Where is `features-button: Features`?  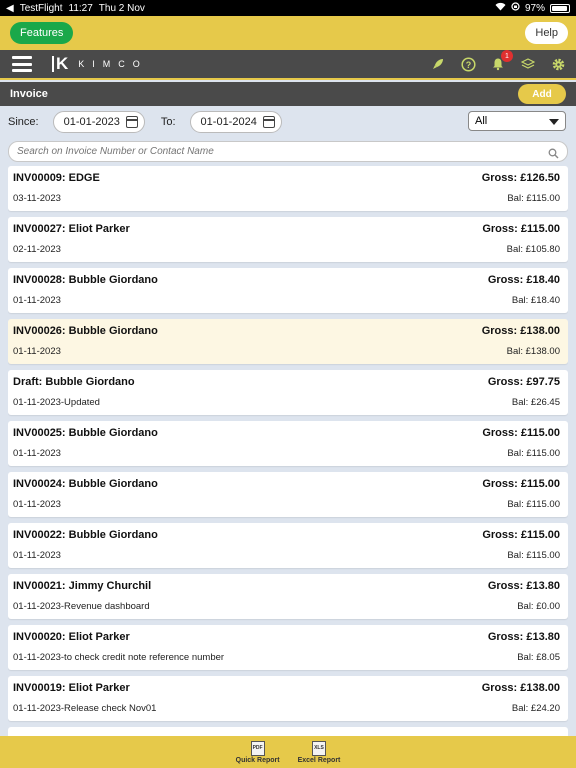 features-button: Features is located at coordinates (42, 33).